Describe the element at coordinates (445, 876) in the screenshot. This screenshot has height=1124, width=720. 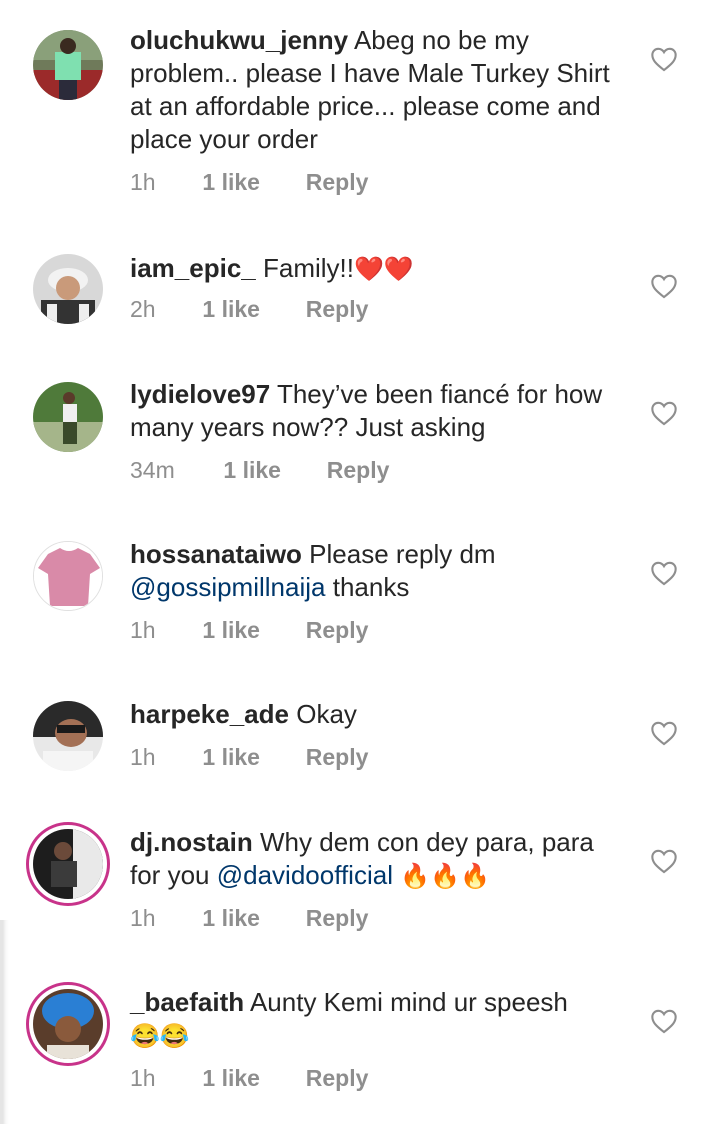
I see `comment-emoji: 🔥🔥🔥` at that location.